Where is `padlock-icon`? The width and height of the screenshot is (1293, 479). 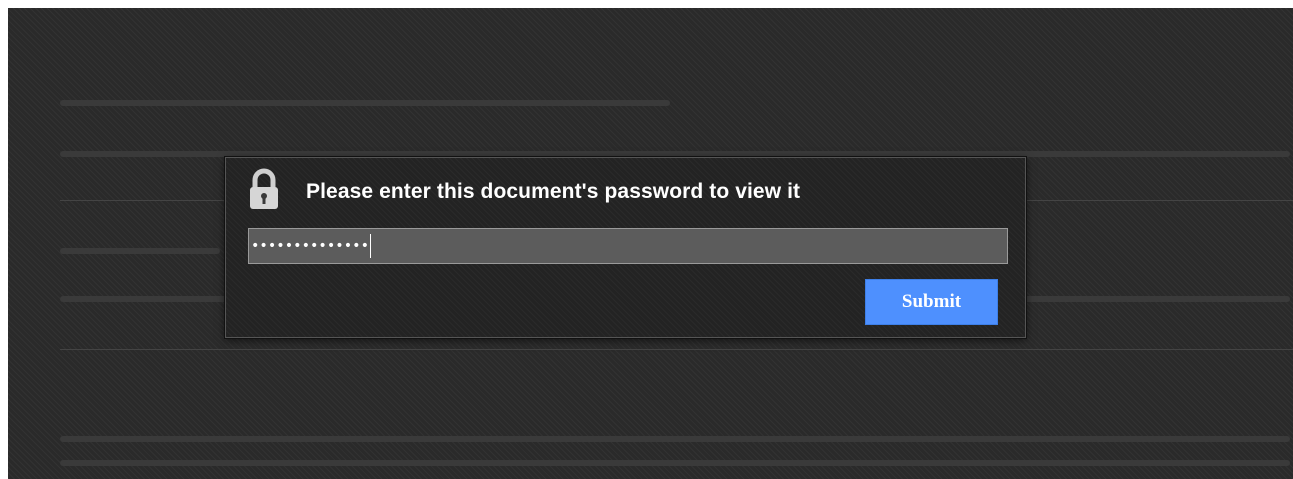
padlock-icon is located at coordinates (264, 189).